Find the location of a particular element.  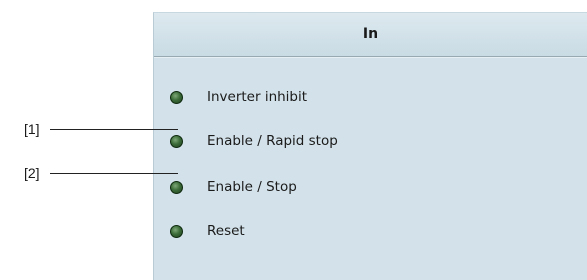

callout-label: [2] is located at coordinates (32, 173).